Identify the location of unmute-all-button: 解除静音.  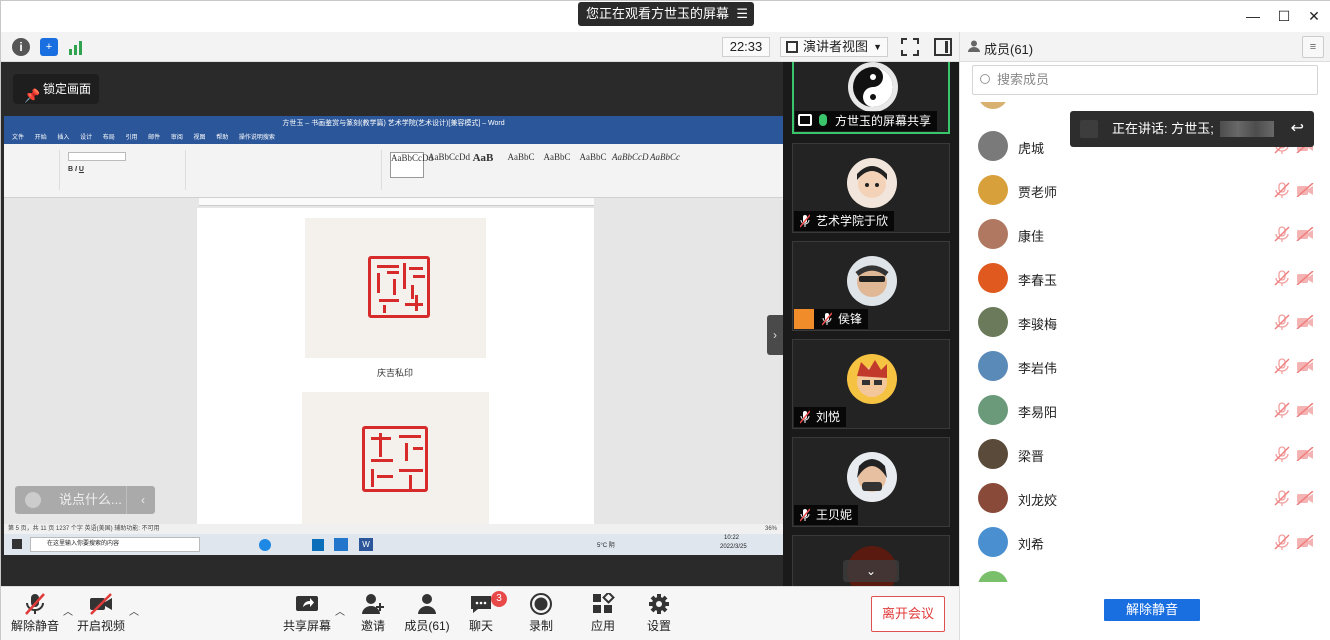
(1152, 610).